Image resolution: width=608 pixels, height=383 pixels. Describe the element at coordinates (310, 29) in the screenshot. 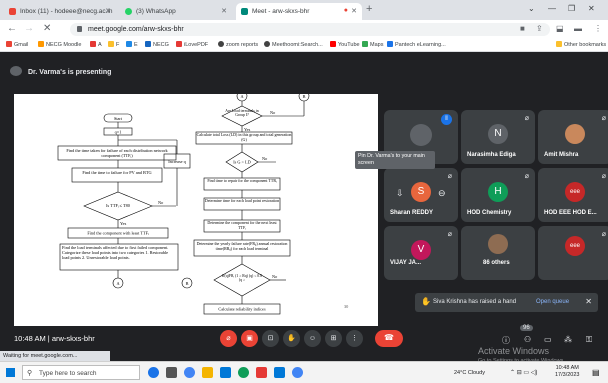

I see `omnibox: meet.google.com/arw-skxs-bhr` at that location.